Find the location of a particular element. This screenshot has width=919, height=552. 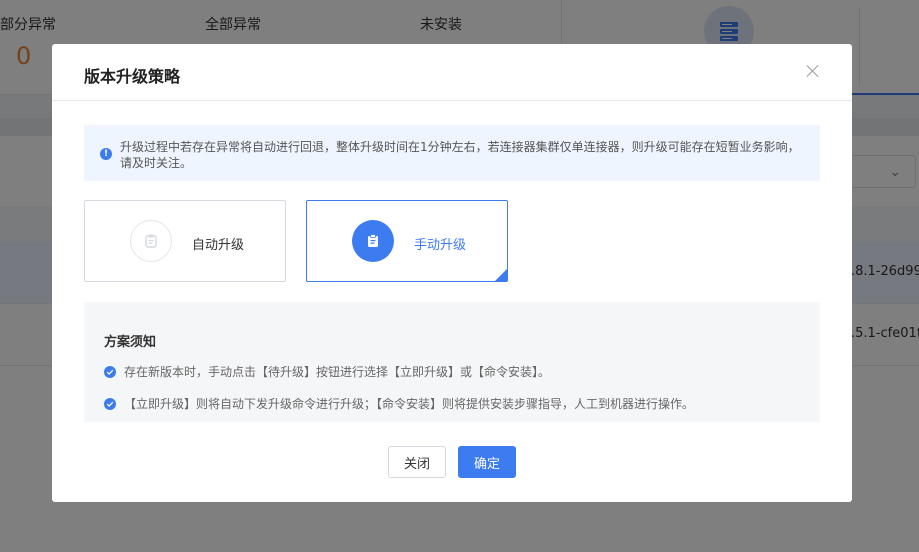

manual-upgrade-label: 手动升级 is located at coordinates (440, 245).